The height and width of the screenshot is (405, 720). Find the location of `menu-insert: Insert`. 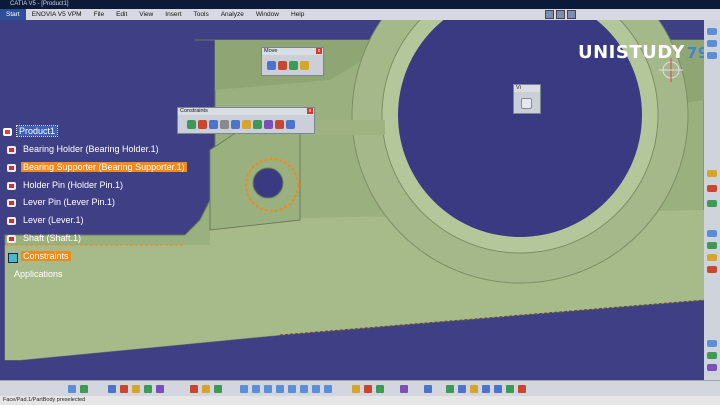

menu-insert: Insert is located at coordinates (173, 14).